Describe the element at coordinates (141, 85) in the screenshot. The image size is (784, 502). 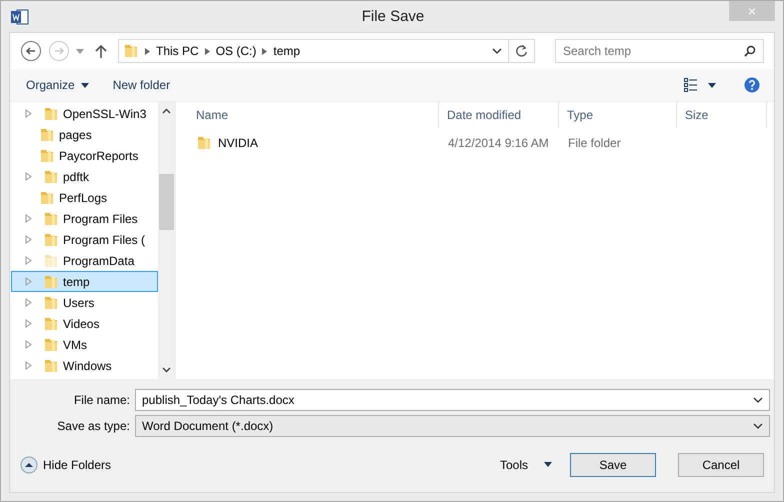
I see `new-folder-button: New folder` at that location.